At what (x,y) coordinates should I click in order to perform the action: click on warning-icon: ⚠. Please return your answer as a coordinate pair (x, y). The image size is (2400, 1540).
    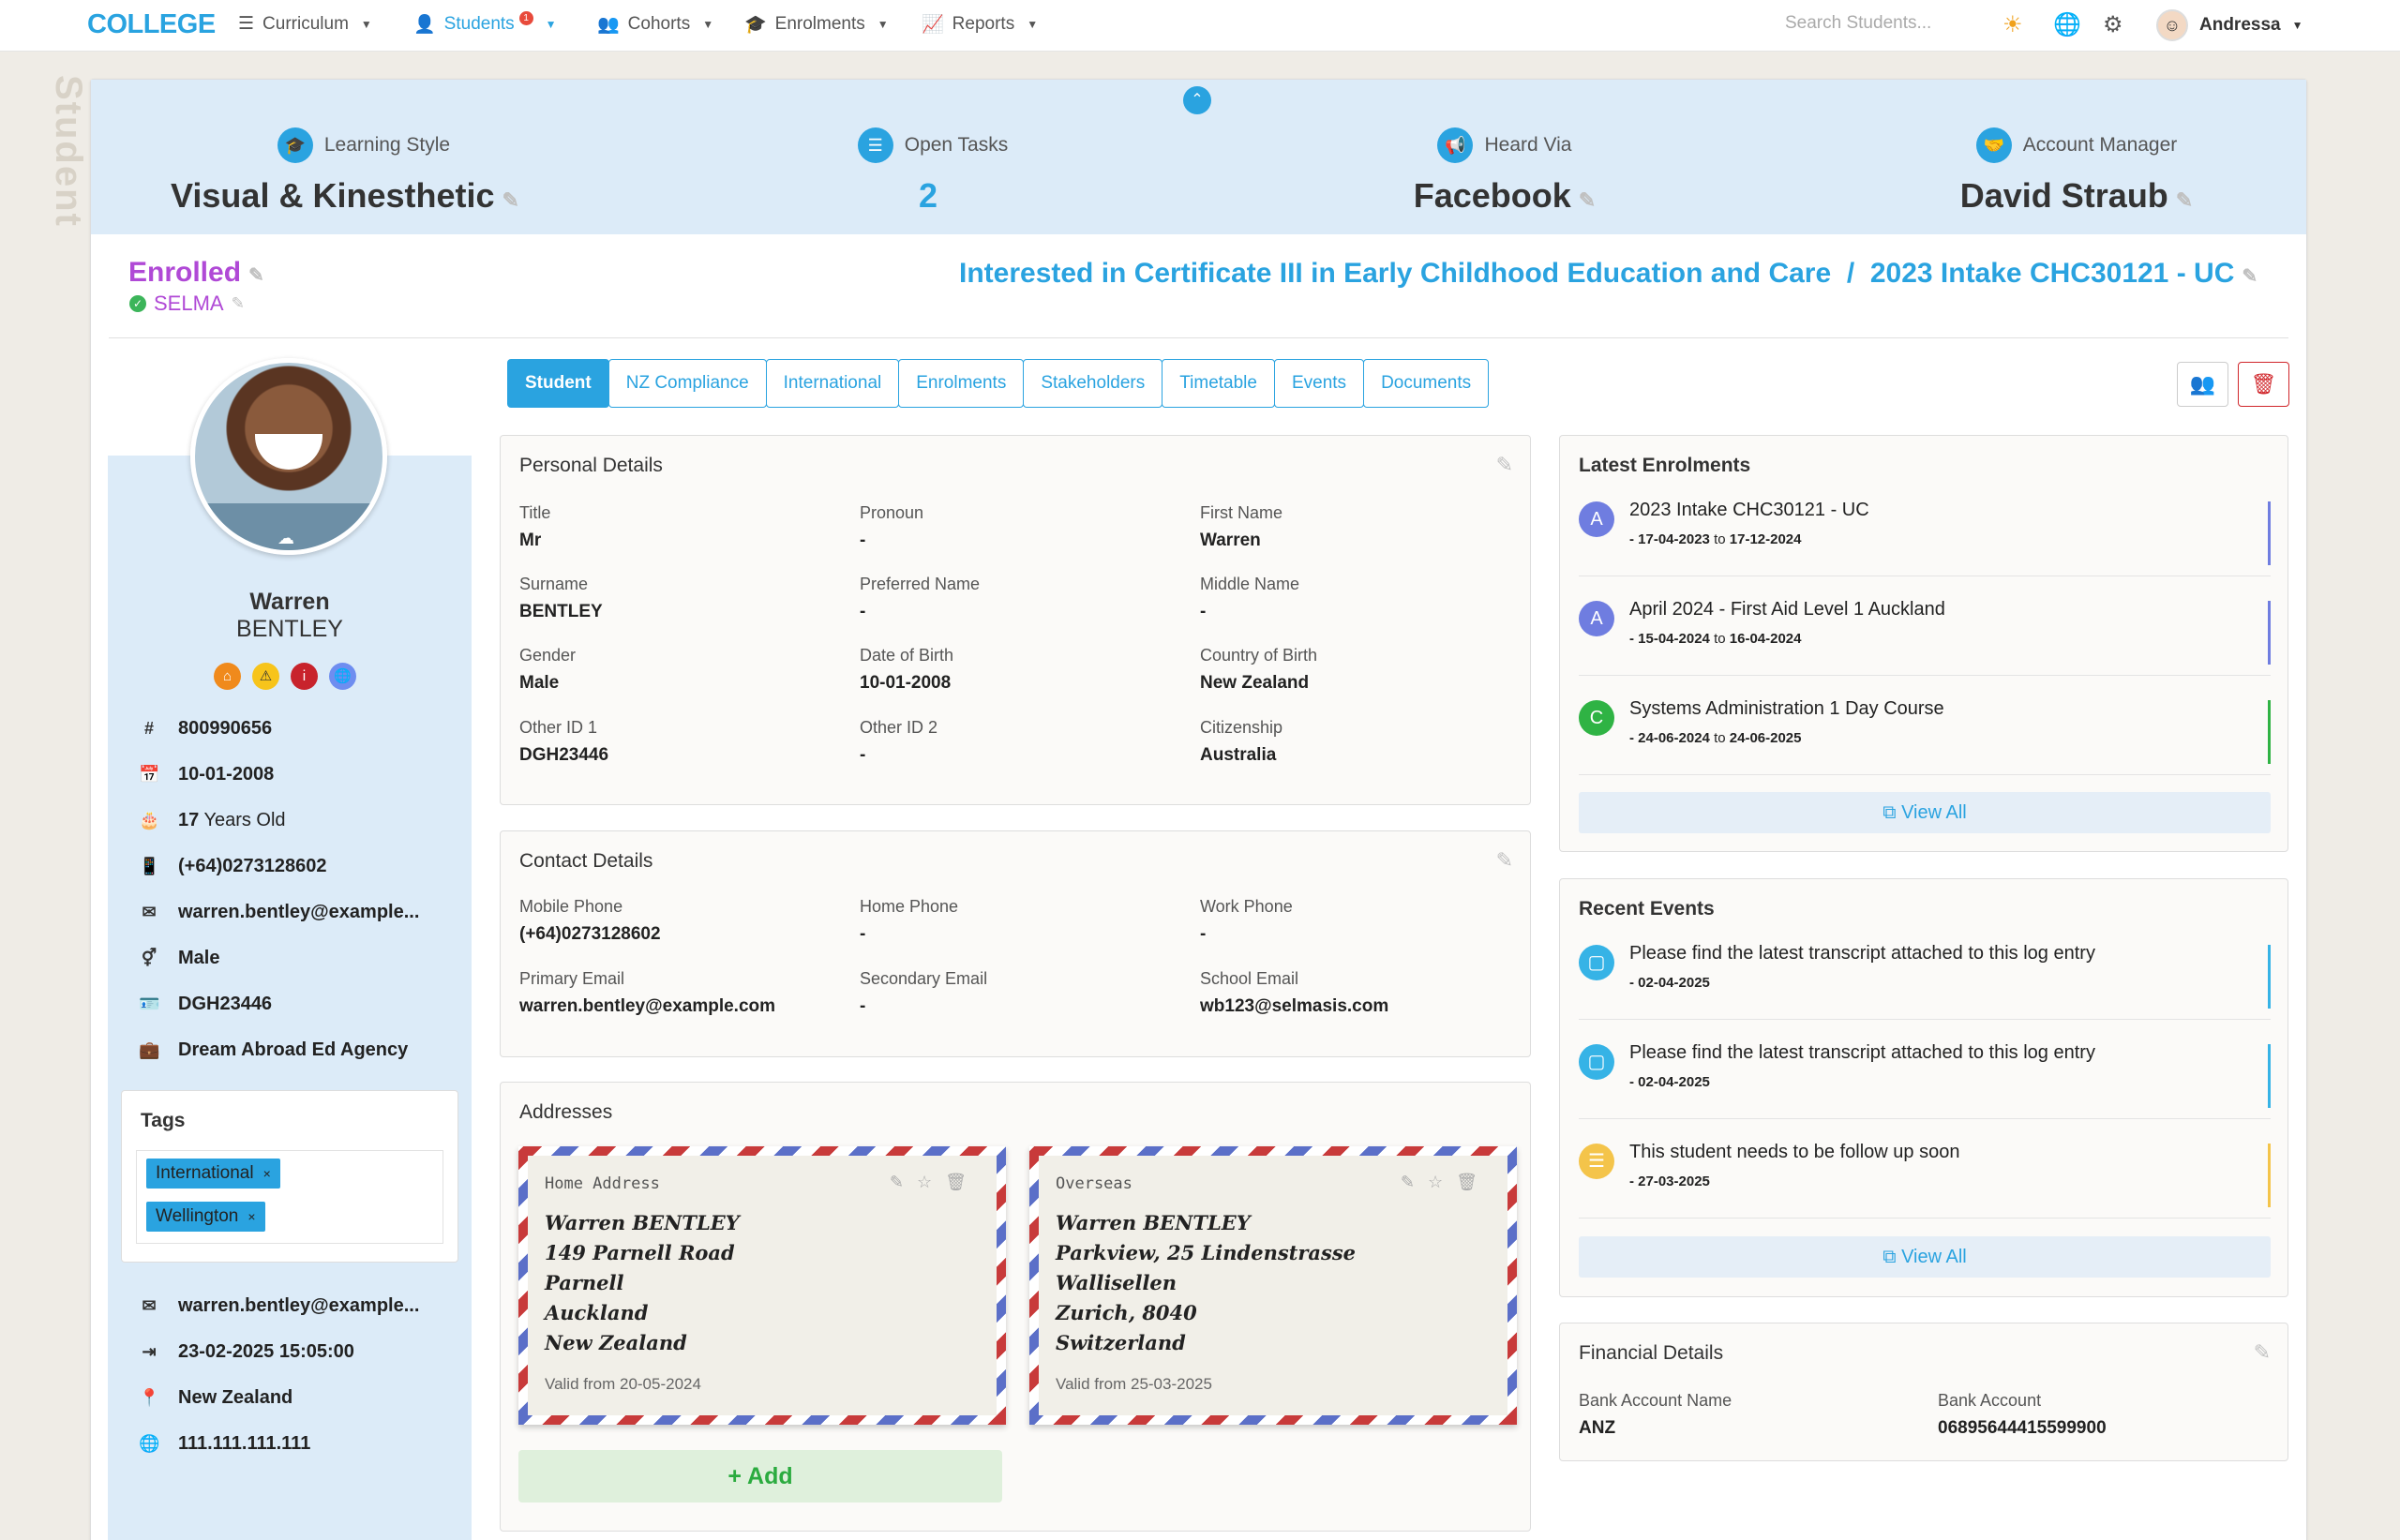
    Looking at the image, I should click on (265, 676).